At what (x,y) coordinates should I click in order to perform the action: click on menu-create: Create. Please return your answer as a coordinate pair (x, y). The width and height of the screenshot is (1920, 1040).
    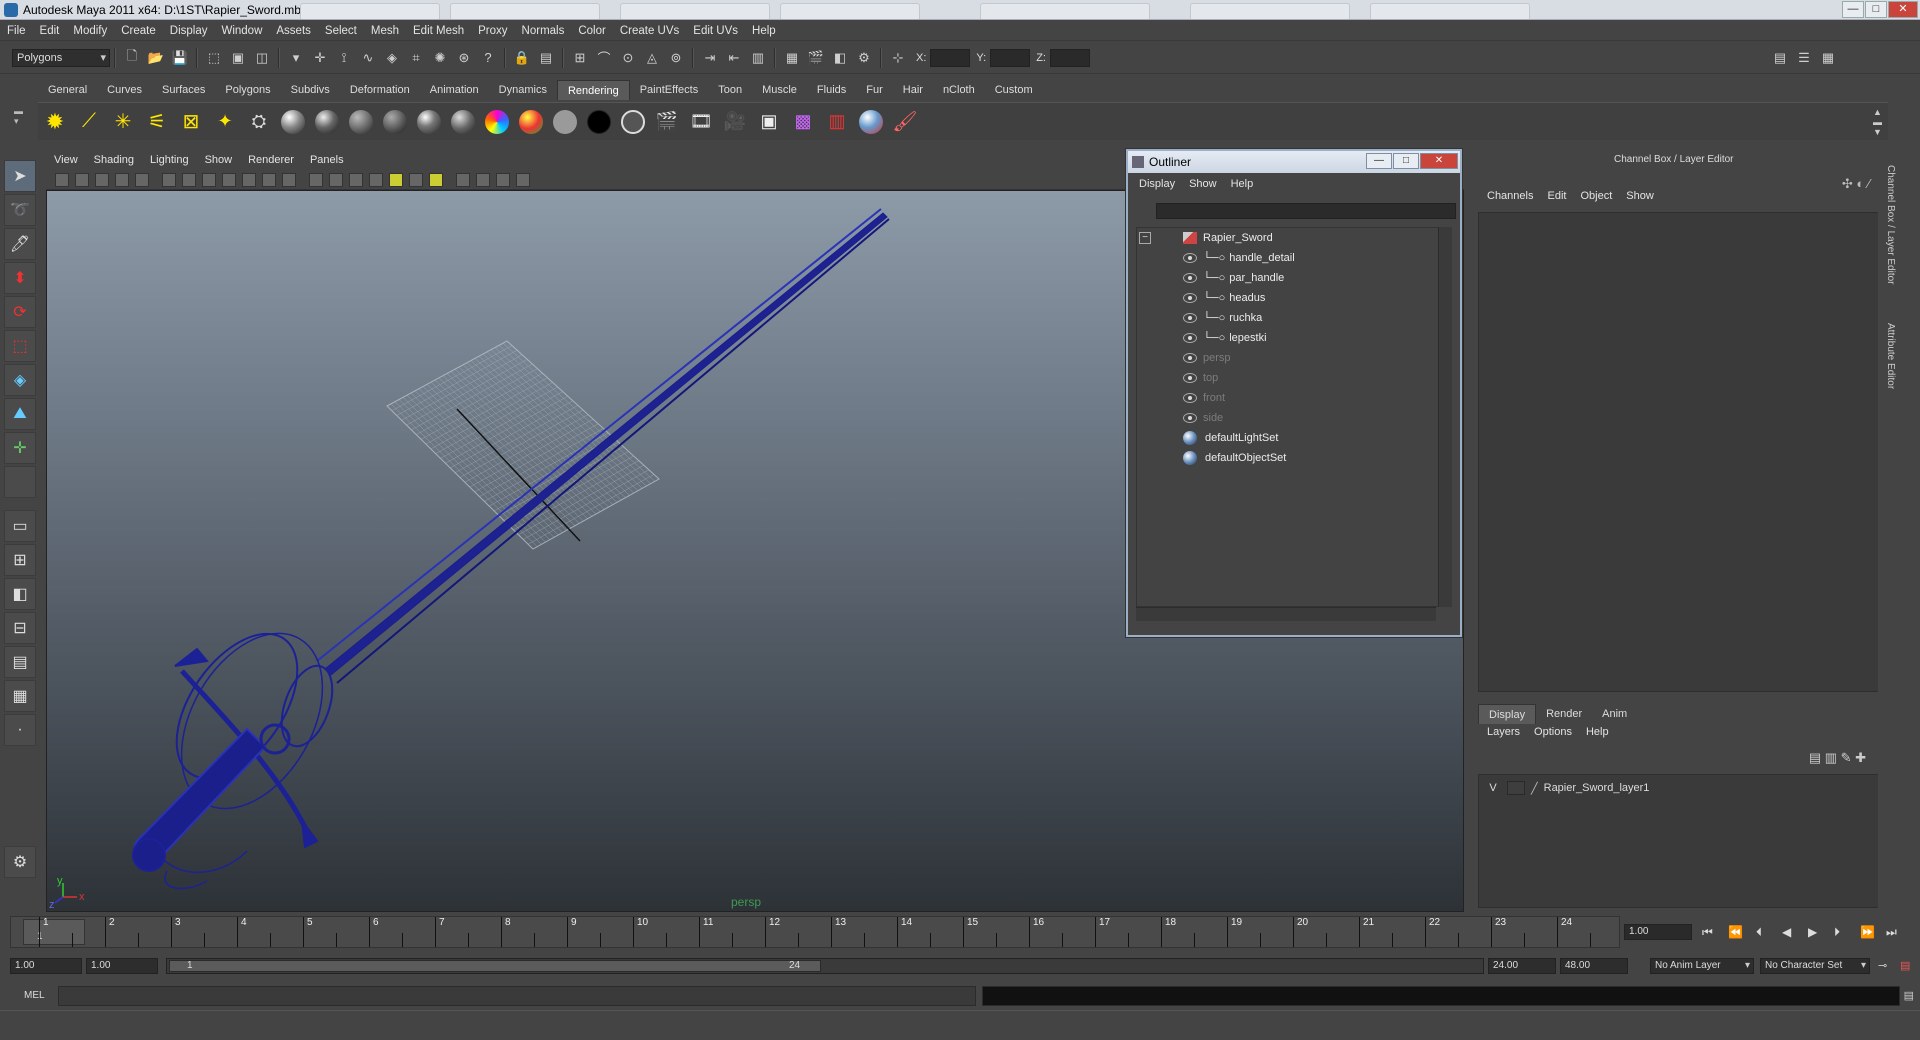
    Looking at the image, I should click on (138, 31).